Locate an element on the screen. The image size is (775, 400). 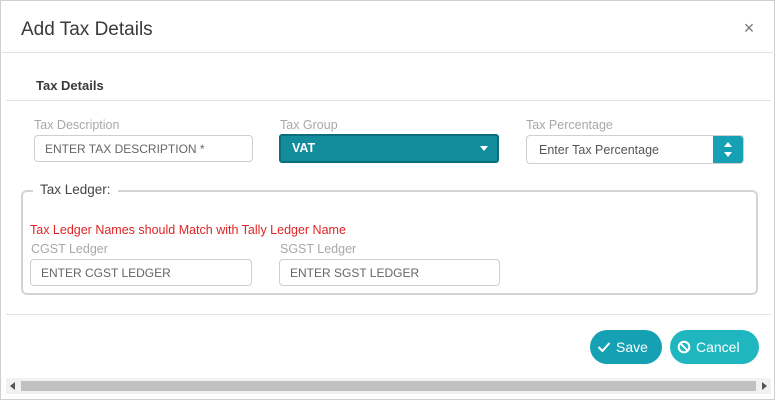
footer-divider is located at coordinates (388, 314).